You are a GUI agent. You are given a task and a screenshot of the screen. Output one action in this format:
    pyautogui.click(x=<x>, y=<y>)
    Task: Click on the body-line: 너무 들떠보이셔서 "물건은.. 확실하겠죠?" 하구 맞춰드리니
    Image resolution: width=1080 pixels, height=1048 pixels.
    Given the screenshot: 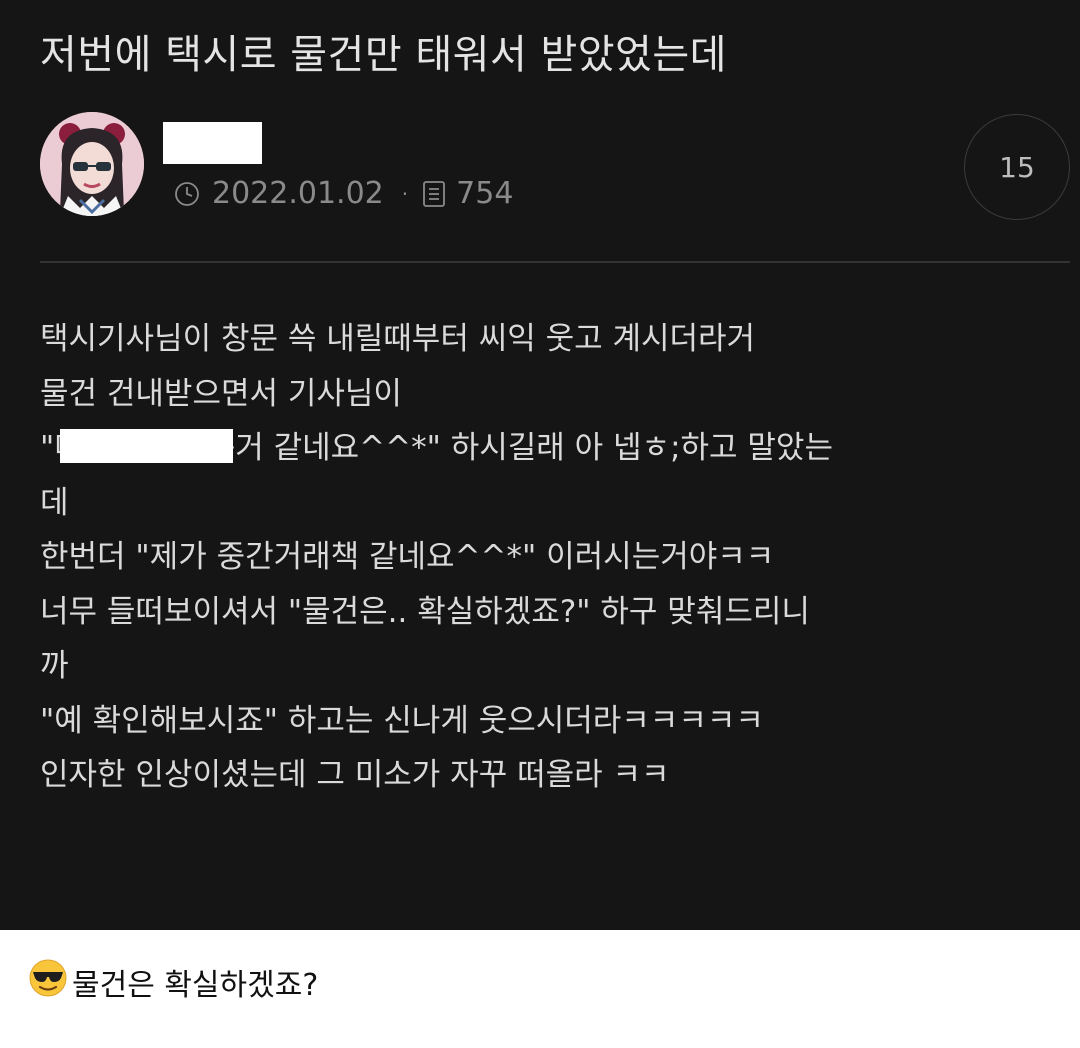 What is the action you would take?
    pyautogui.click(x=425, y=611)
    